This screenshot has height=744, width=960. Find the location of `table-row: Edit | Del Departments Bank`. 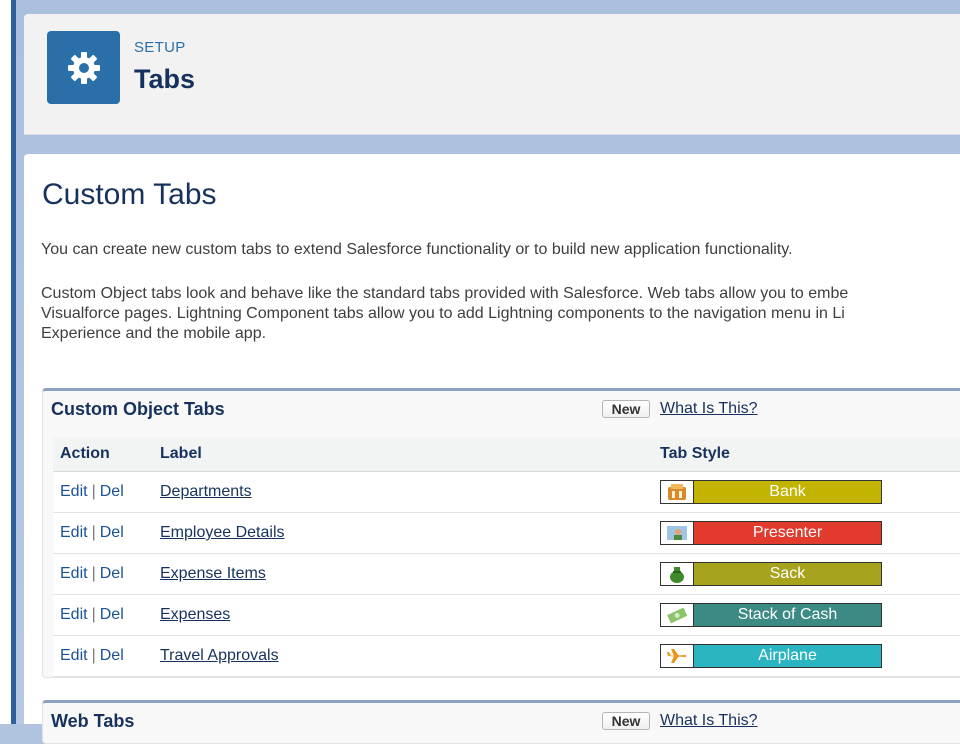

table-row: Edit | Del Departments Bank is located at coordinates (506, 492).